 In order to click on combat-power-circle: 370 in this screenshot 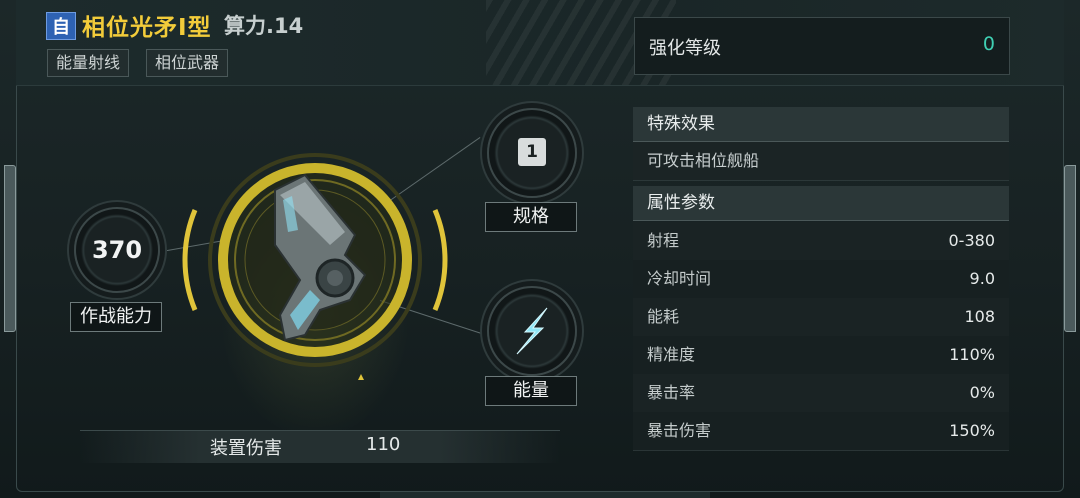, I will do `click(117, 250)`.